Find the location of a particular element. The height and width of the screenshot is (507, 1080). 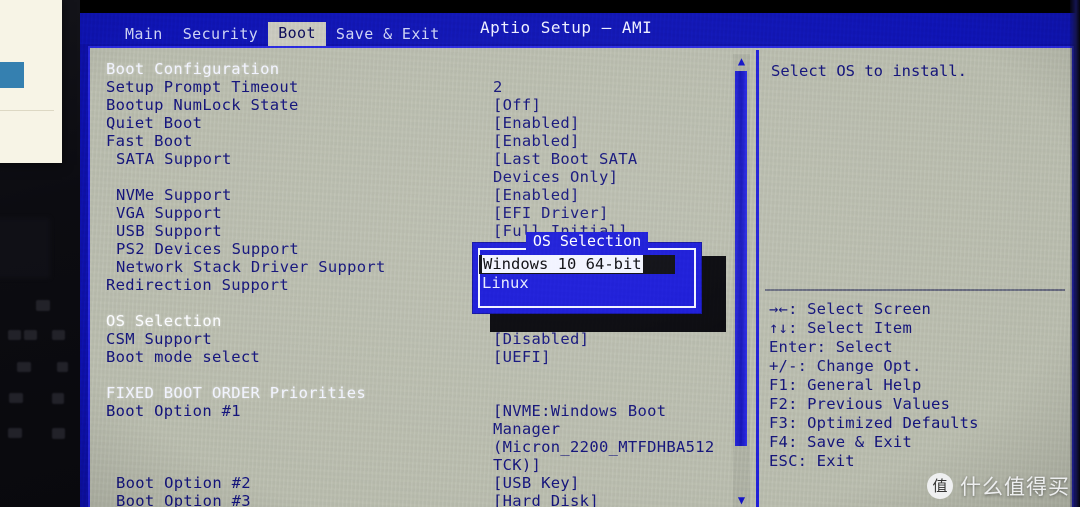

setting-row: Fast Boot [Enabled] is located at coordinates (416, 141).